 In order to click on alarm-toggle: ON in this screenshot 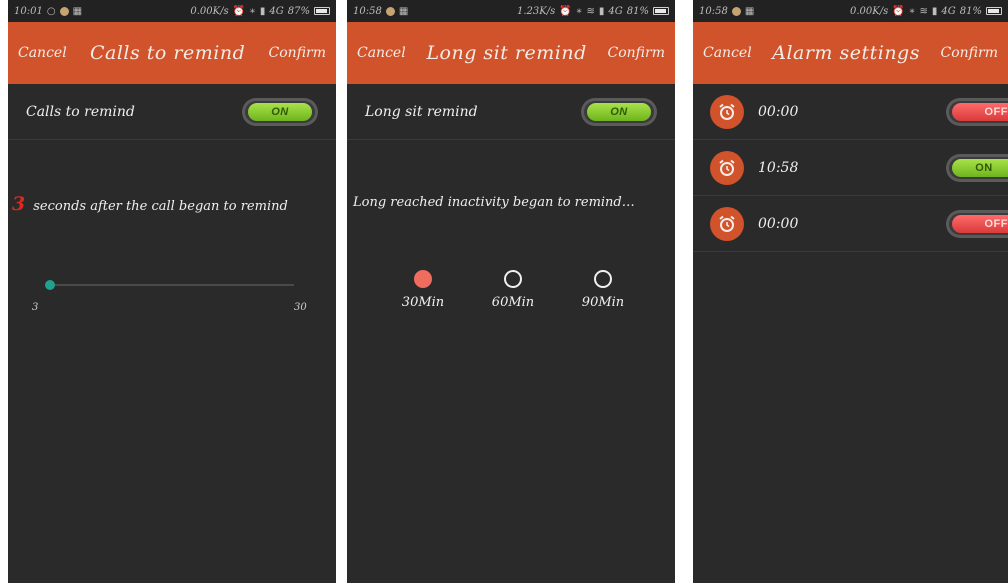, I will do `click(977, 167)`.